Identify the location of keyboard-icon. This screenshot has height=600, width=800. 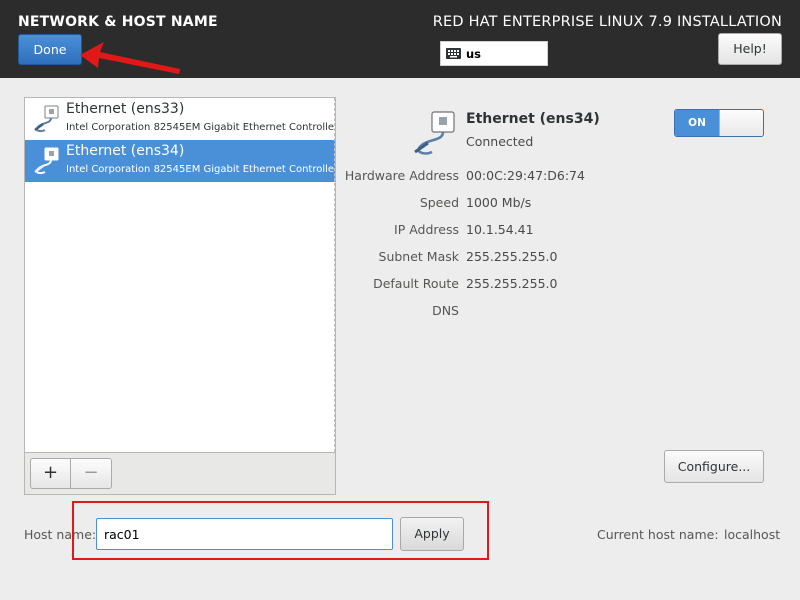
(453, 53).